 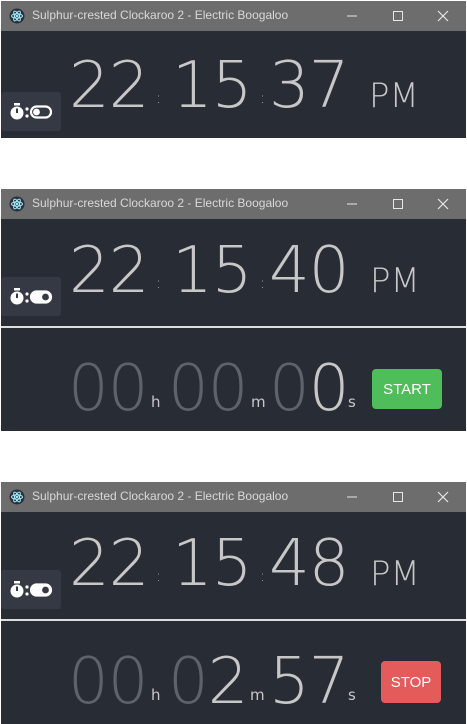 I want to click on stopwatch-seconds-lit: 57, so click(x=309, y=682).